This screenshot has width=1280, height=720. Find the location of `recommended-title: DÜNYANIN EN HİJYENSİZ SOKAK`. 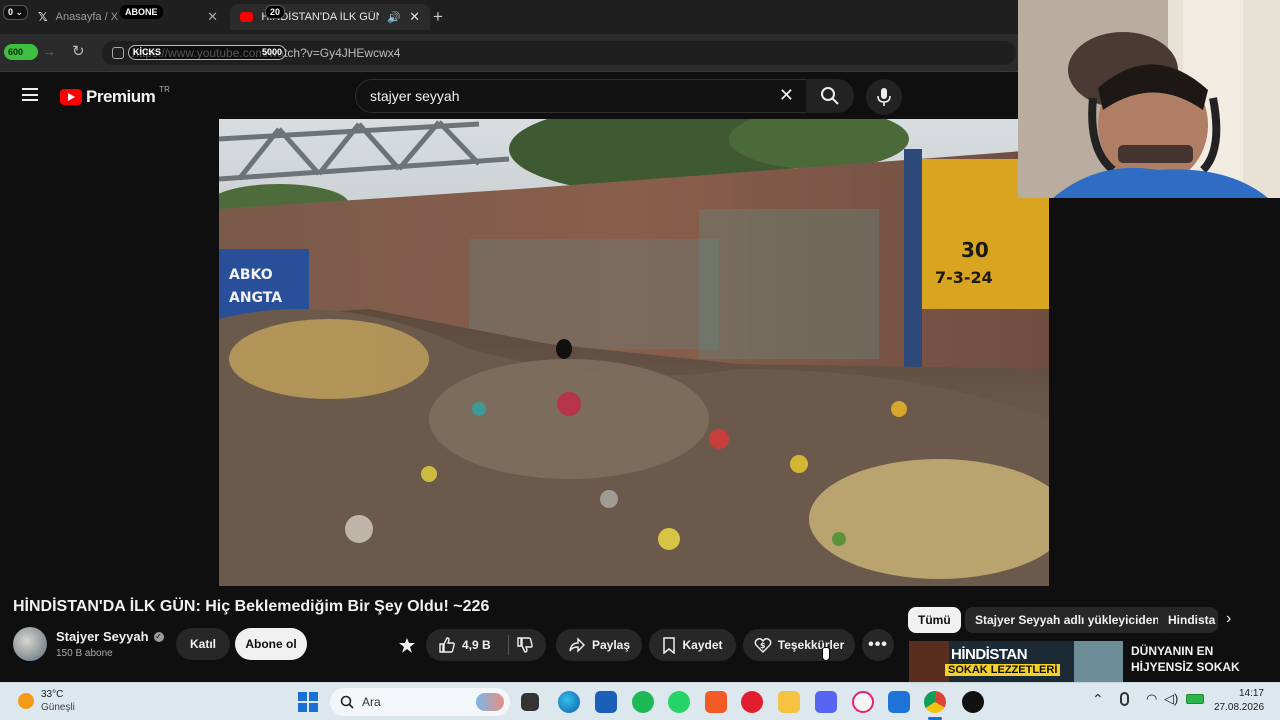

recommended-title: DÜNYANIN EN HİJYENSİZ SOKAK is located at coordinates (1185, 659).